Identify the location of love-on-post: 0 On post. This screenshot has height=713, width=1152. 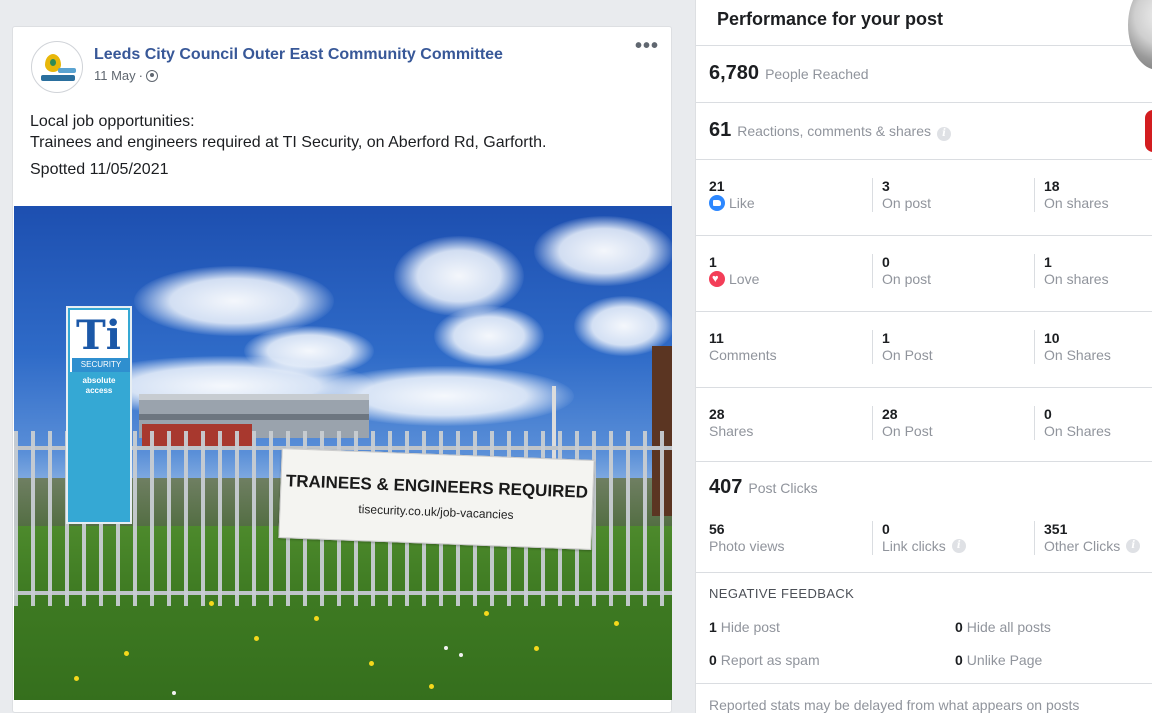
(901, 271).